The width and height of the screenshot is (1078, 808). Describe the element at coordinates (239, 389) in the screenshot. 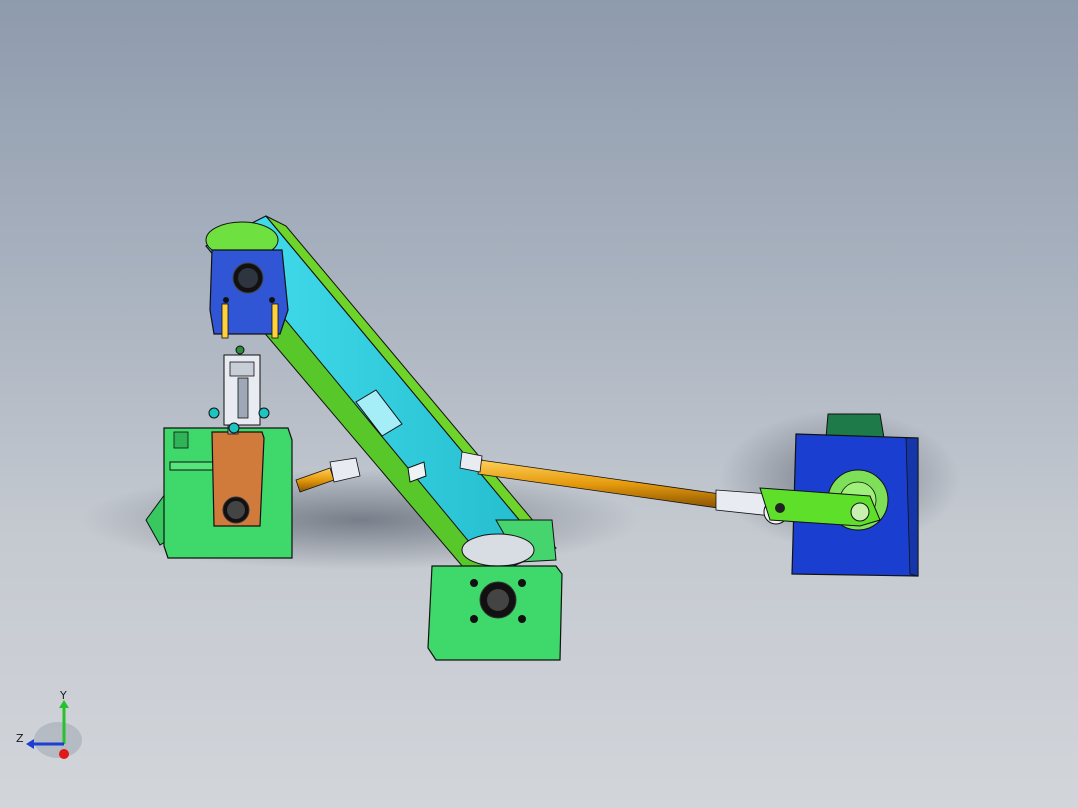

I see `pneumatic-cylinder` at that location.